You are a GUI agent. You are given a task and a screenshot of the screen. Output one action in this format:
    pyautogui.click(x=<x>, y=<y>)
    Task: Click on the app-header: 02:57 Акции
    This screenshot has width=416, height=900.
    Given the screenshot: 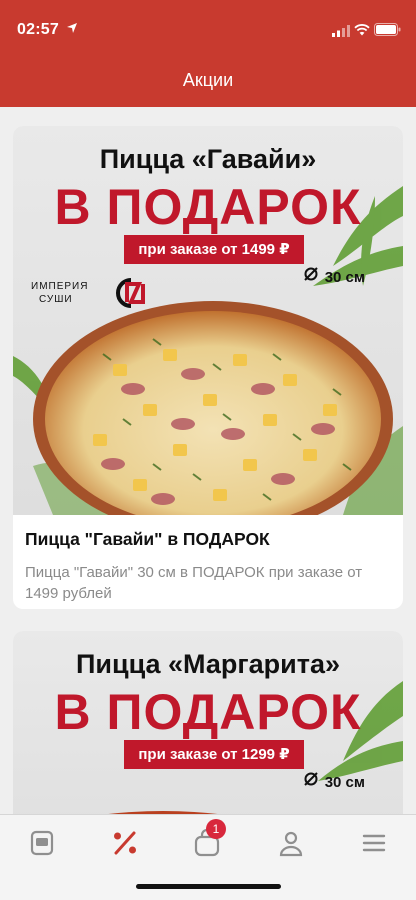 What is the action you would take?
    pyautogui.click(x=208, y=53)
    